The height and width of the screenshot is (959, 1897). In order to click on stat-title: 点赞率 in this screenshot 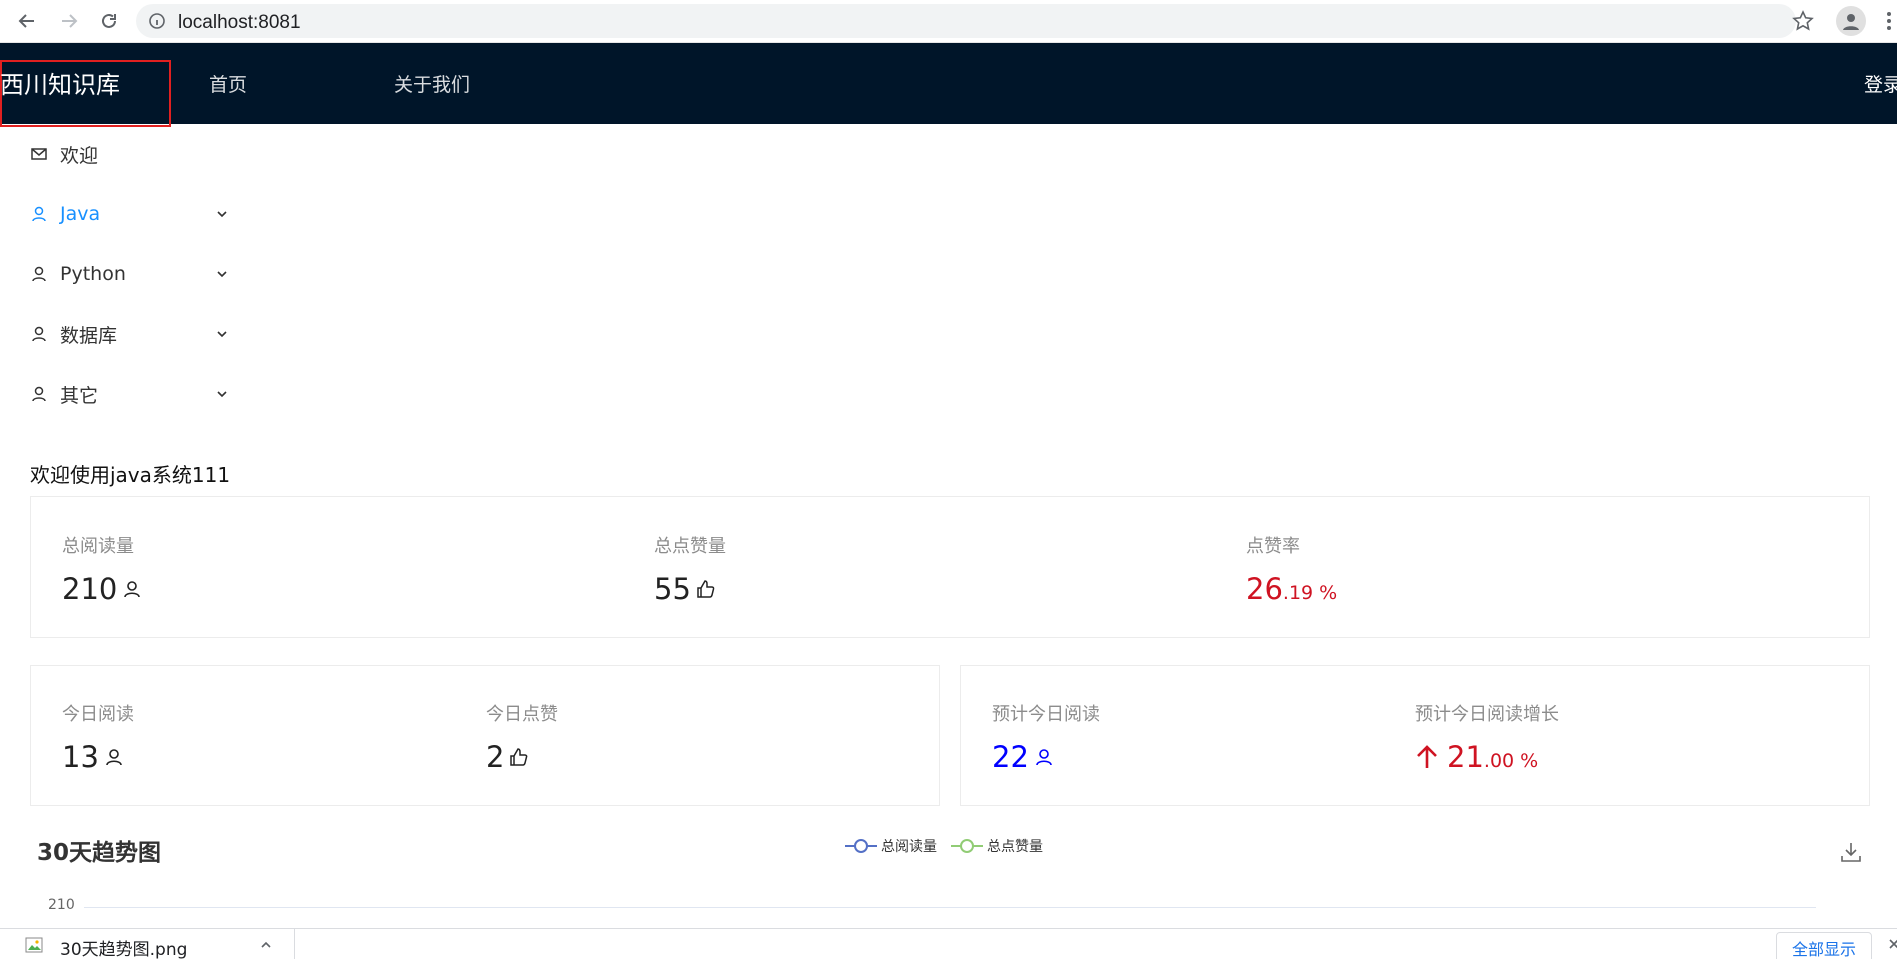, I will do `click(1273, 546)`.